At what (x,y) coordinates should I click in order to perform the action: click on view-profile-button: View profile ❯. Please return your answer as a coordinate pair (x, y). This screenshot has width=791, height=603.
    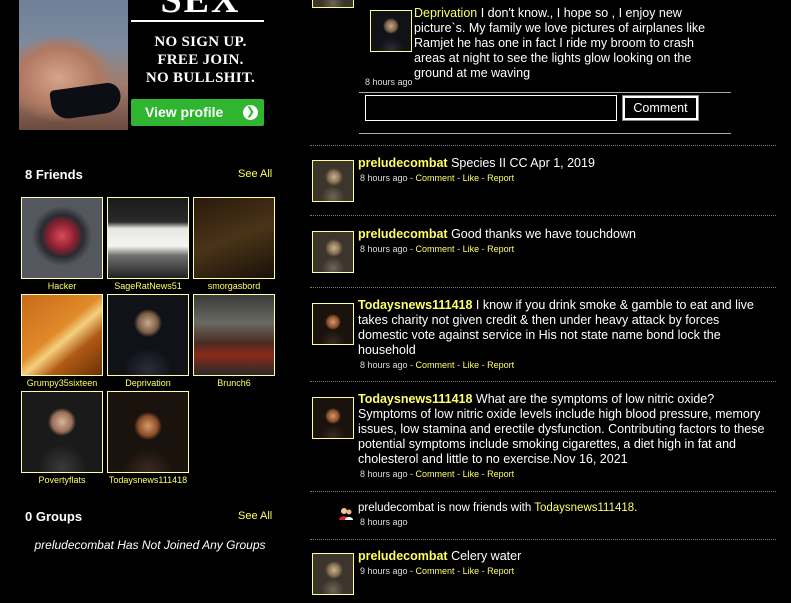
    Looking at the image, I should click on (197, 112).